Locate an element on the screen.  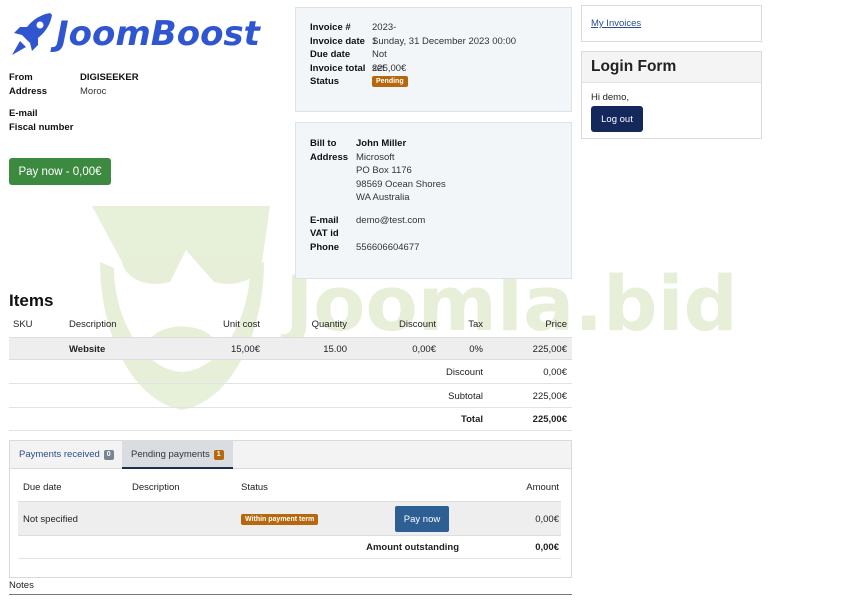
count-badge: 1 is located at coordinates (218, 455).